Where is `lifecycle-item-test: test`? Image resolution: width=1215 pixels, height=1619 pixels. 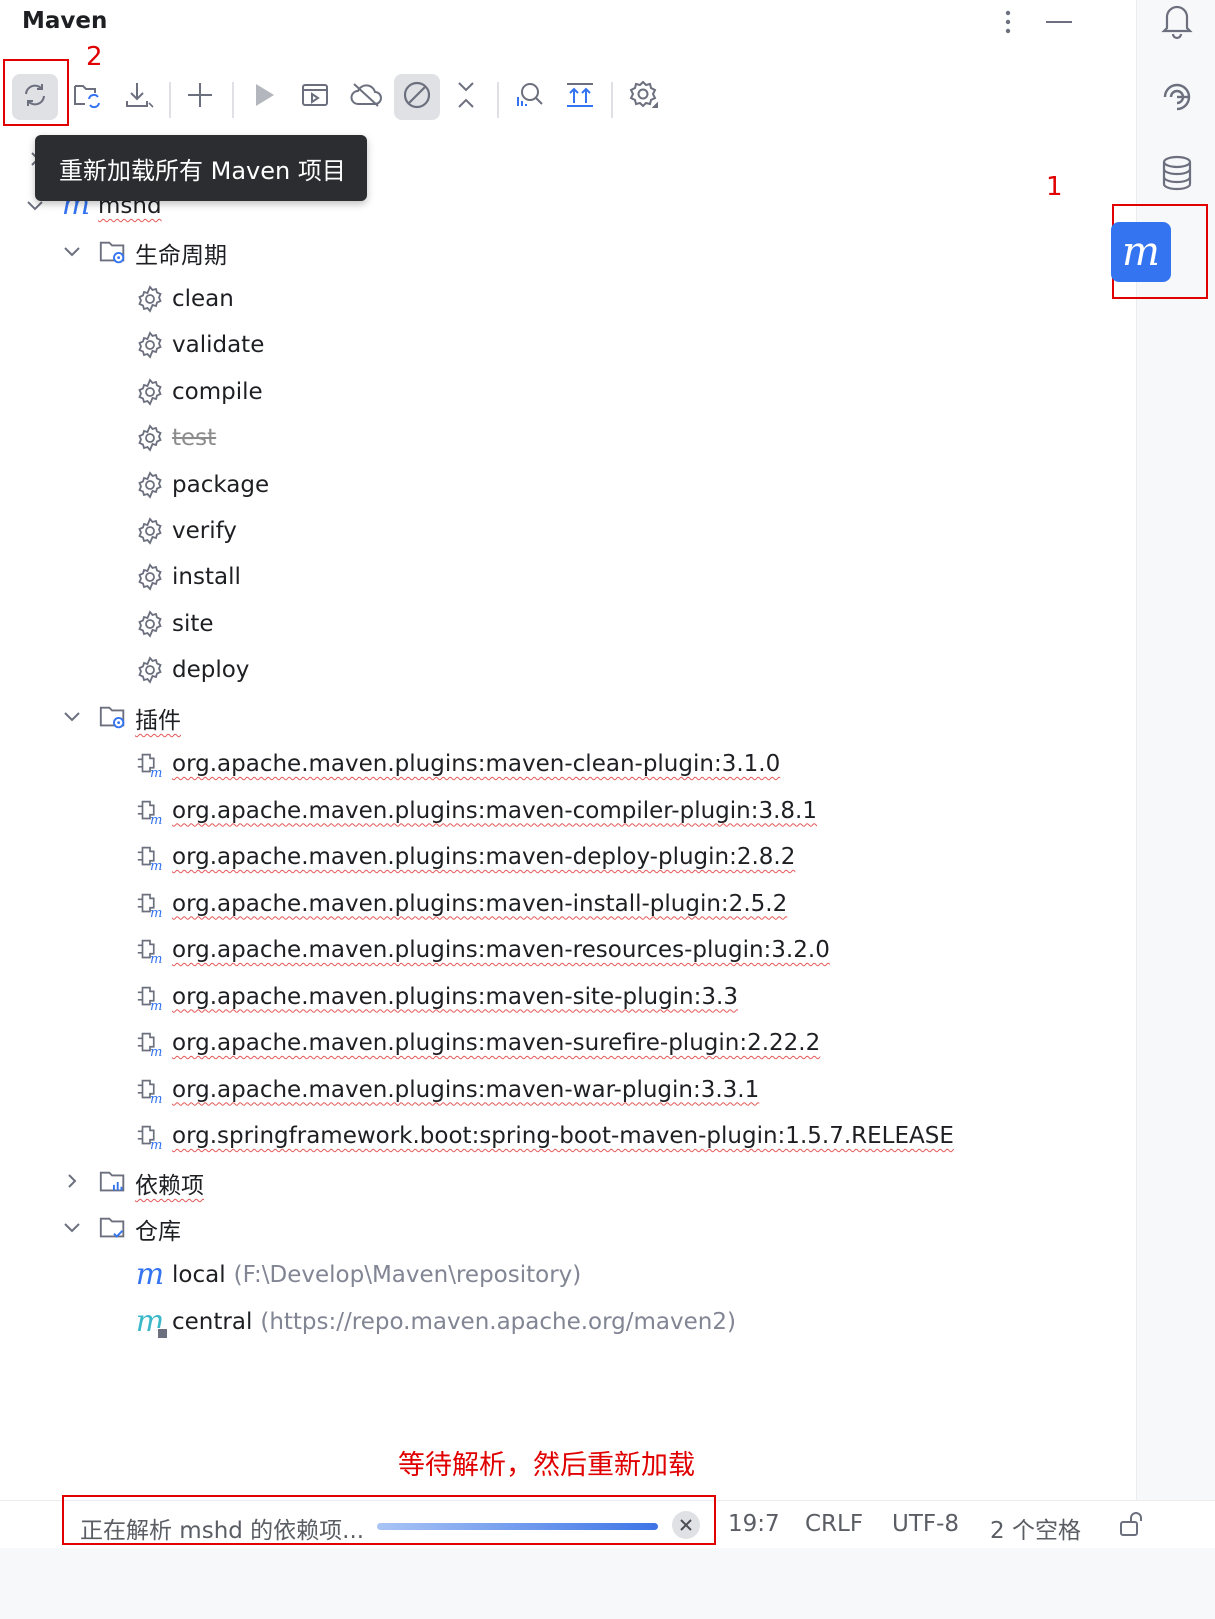 lifecycle-item-test: test is located at coordinates (194, 438).